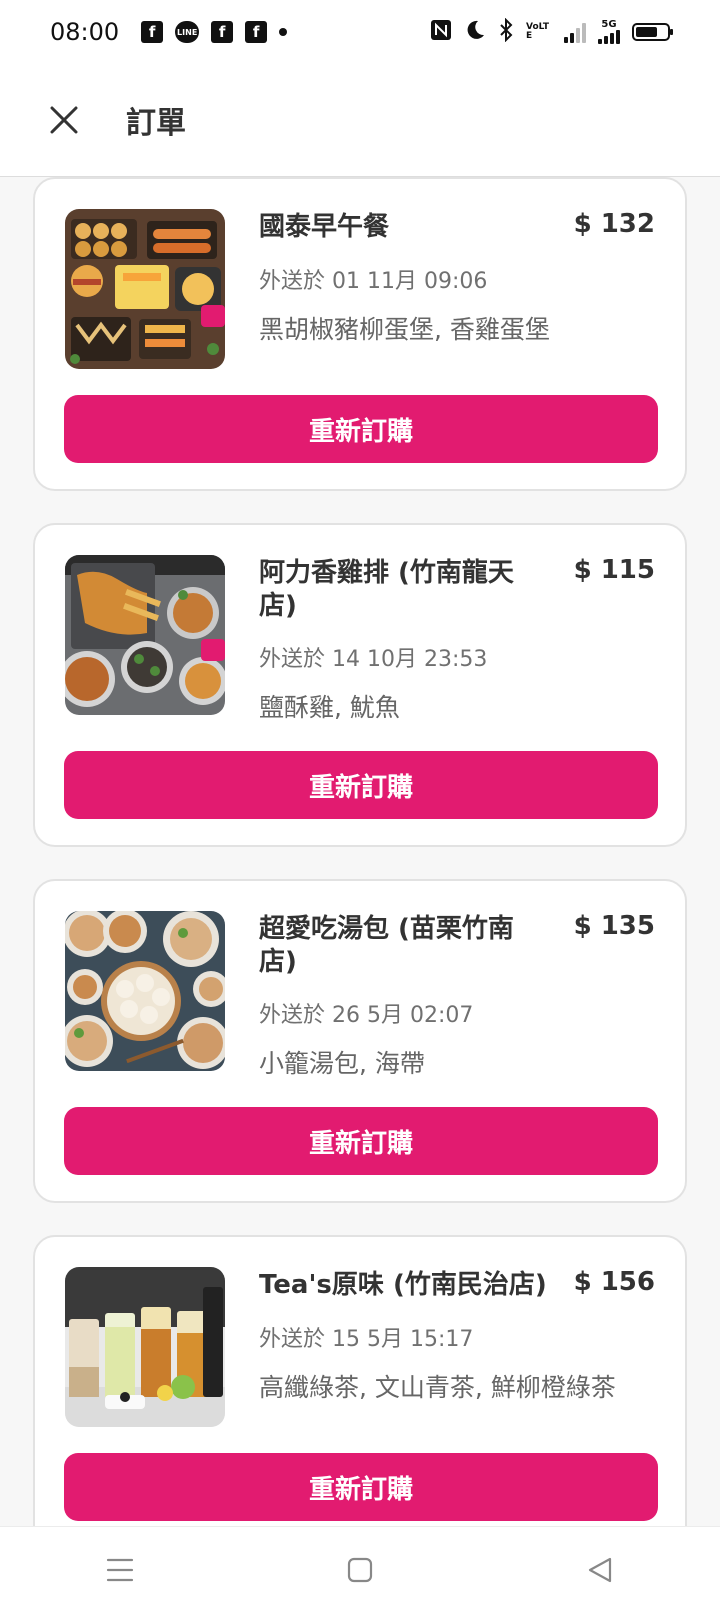 This screenshot has height=1613, width=720. What do you see at coordinates (386, 945) in the screenshot?
I see `restaurant-name: 超愛吃湯包 (苗栗竹南店)` at bounding box center [386, 945].